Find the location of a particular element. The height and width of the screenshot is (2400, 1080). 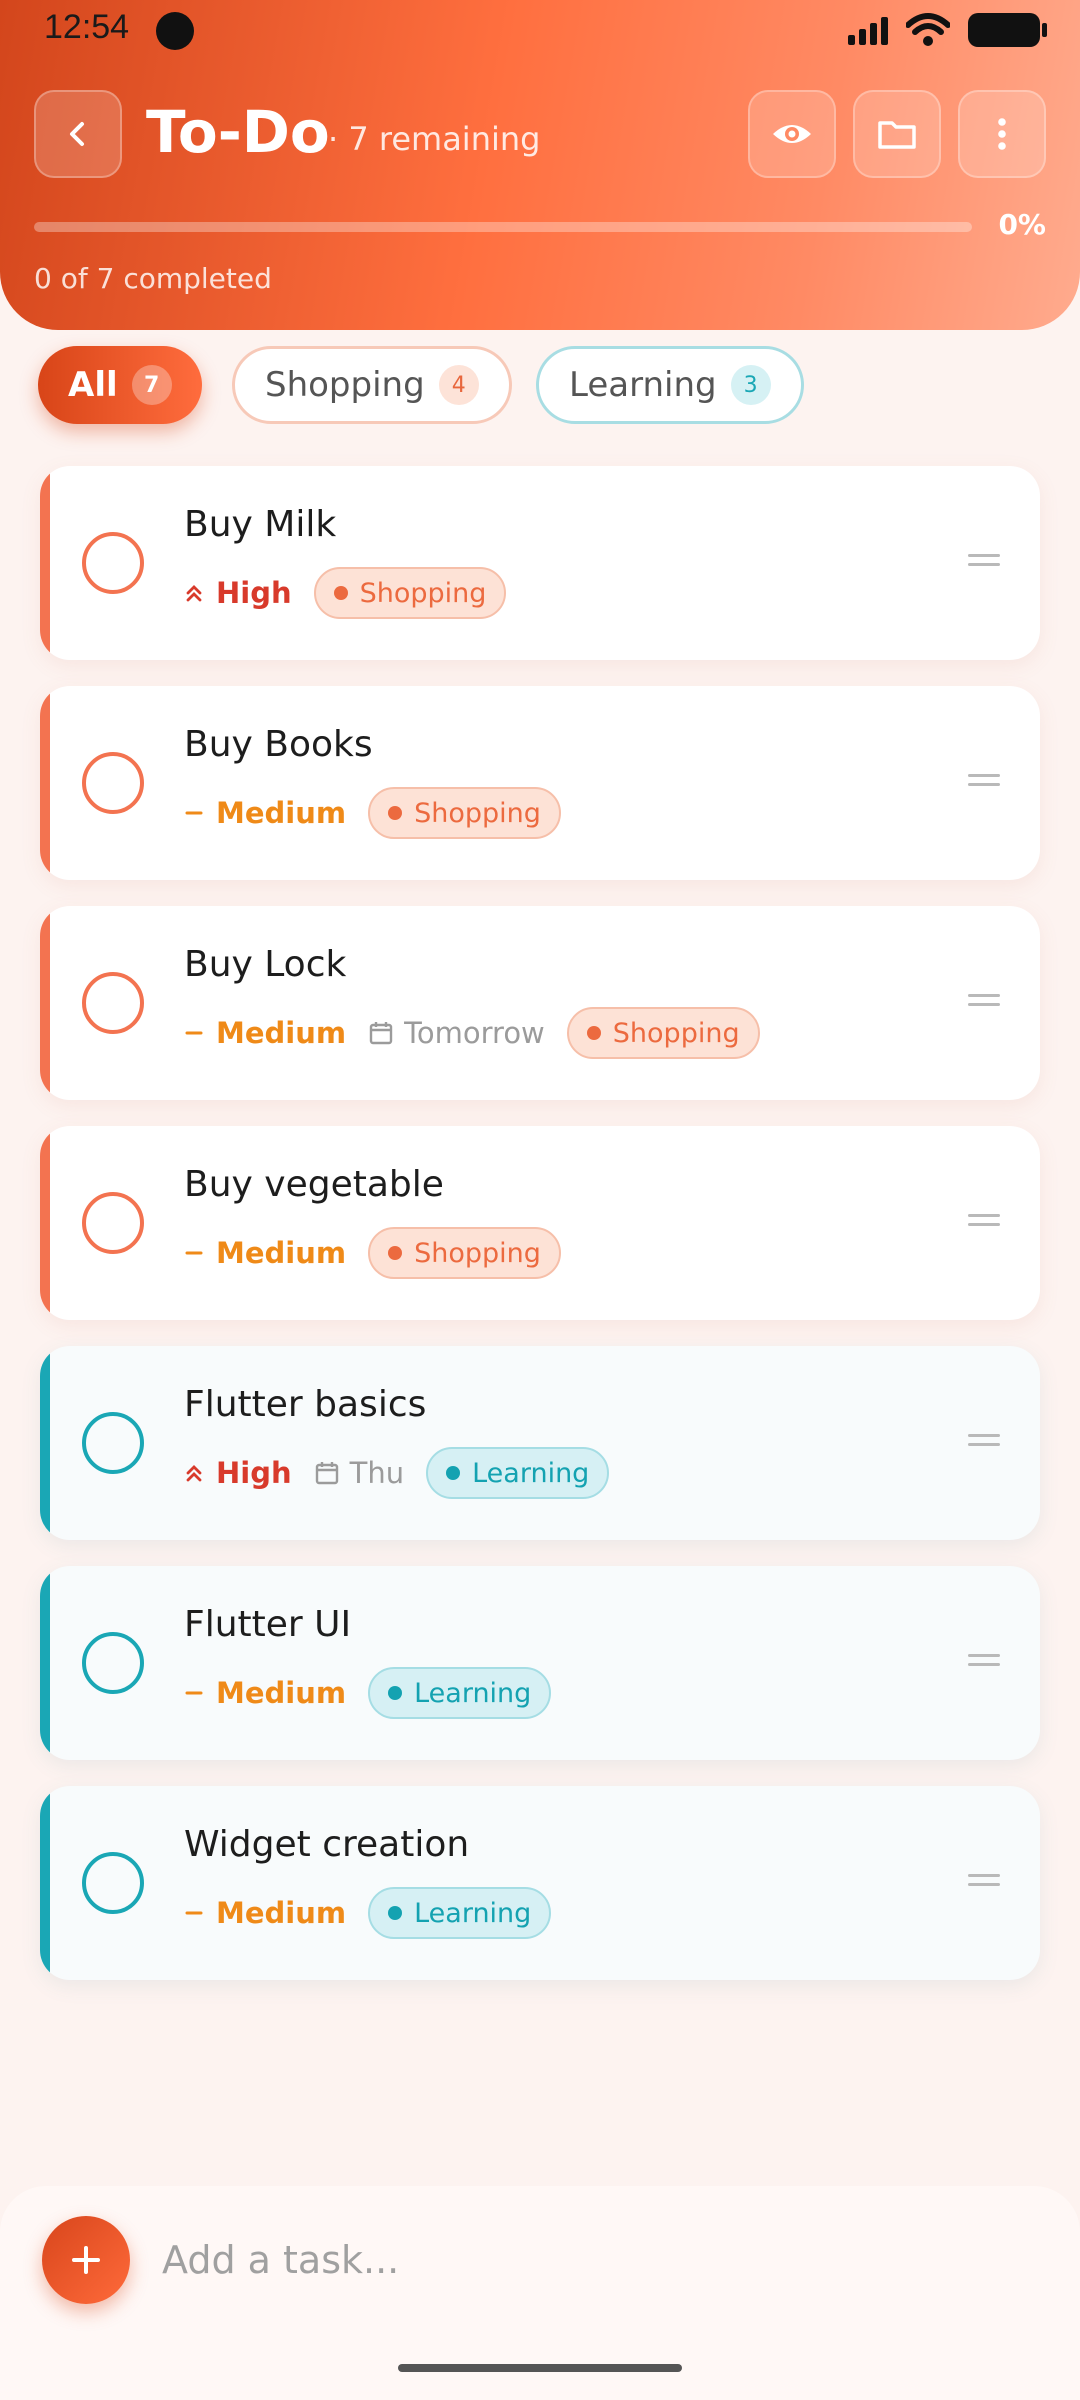

task-card: Buy Books Medium Shopping is located at coordinates (540, 783).